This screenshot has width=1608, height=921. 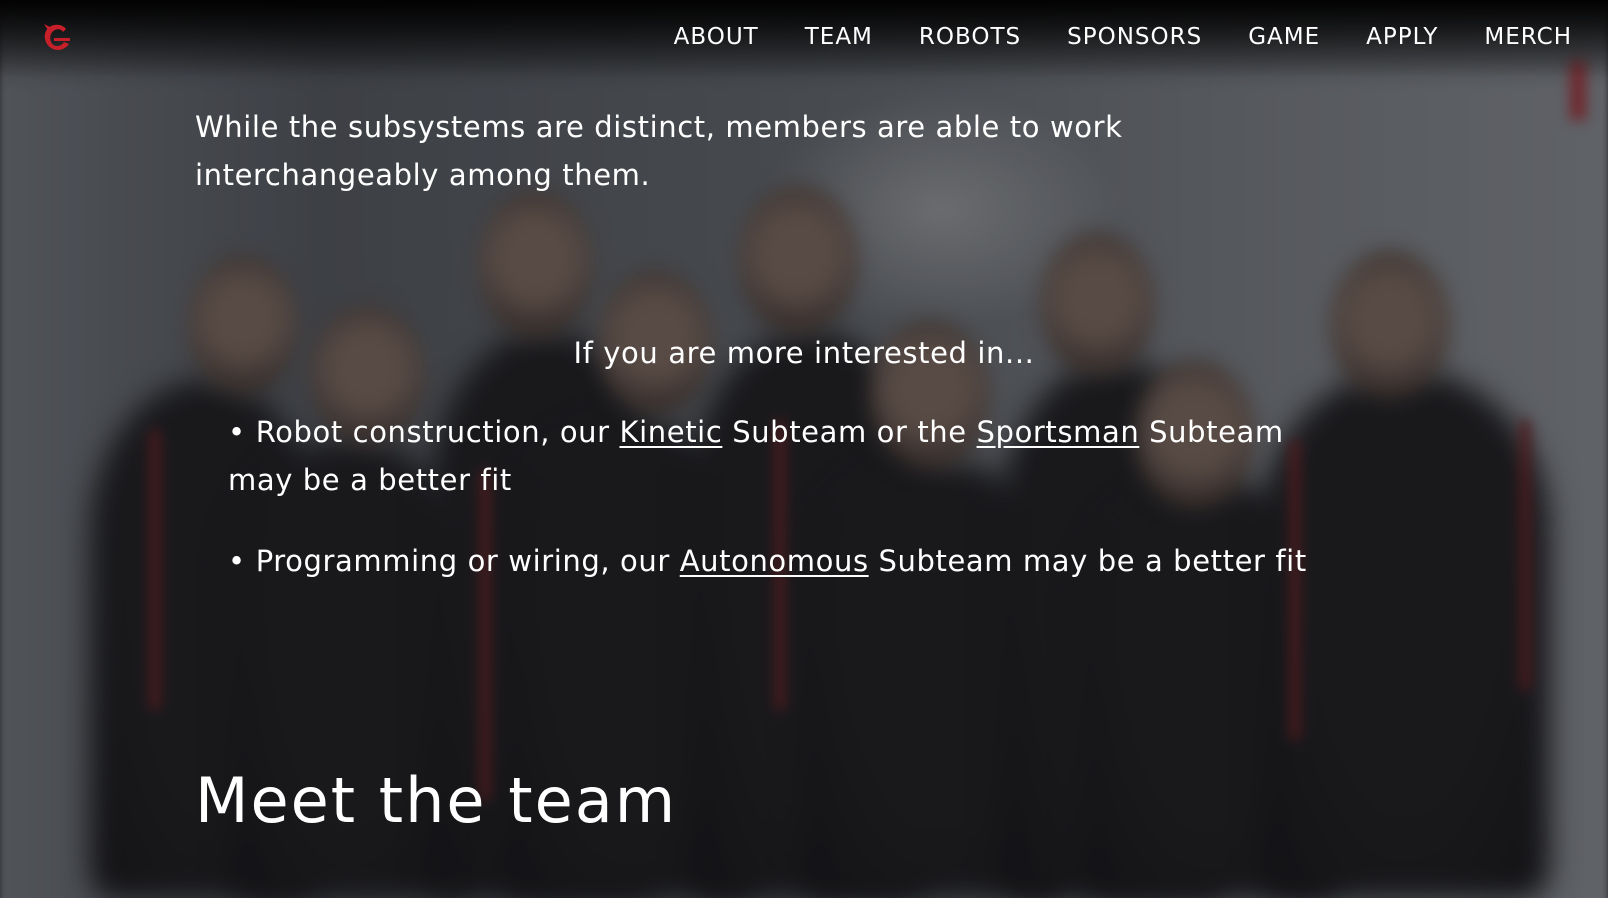 I want to click on list-item-text: Programming or wiring, our, so click(x=467, y=561).